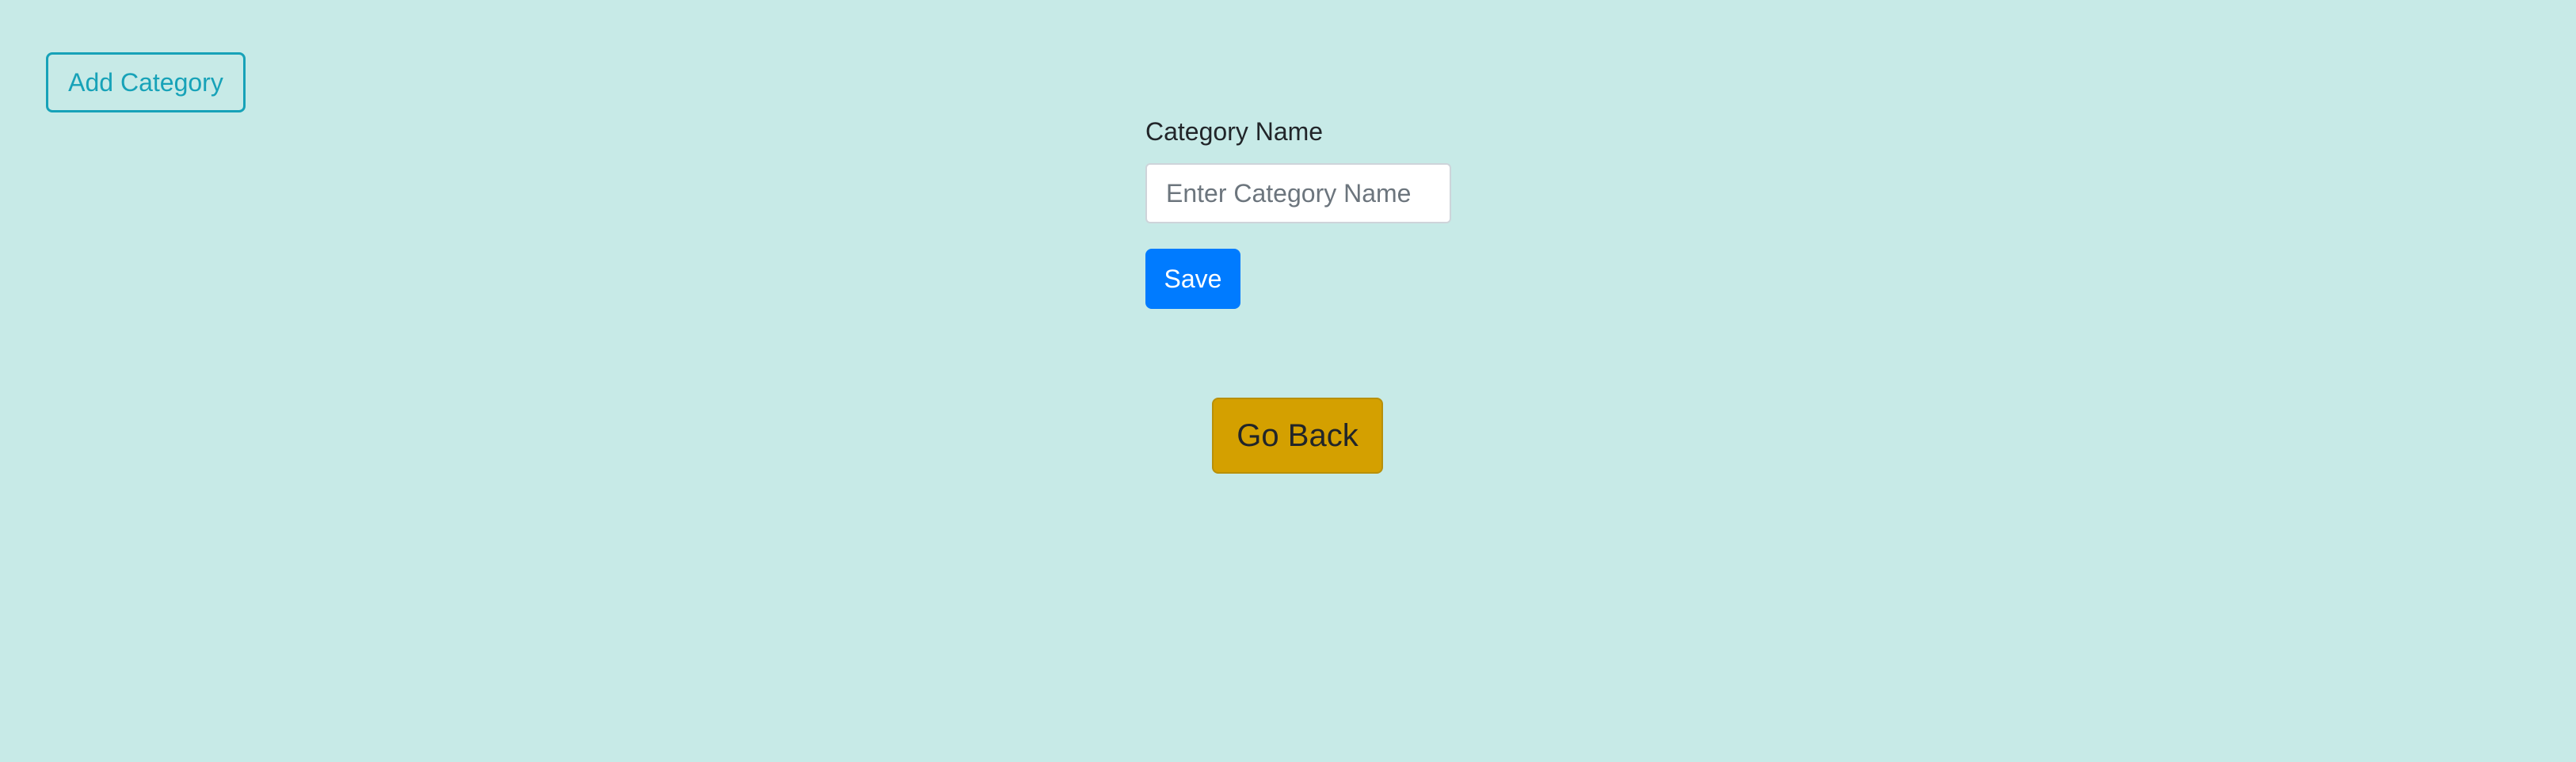 The image size is (2576, 762). I want to click on category-name-label: Category Name, so click(1234, 131).